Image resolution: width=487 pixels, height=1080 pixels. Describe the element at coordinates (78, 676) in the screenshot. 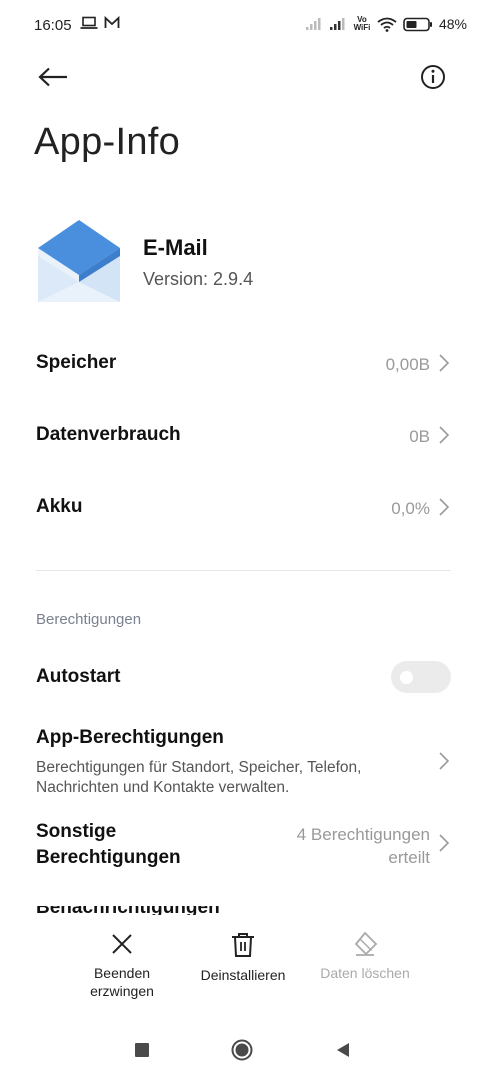

I see `autostart-label: Autostart` at that location.